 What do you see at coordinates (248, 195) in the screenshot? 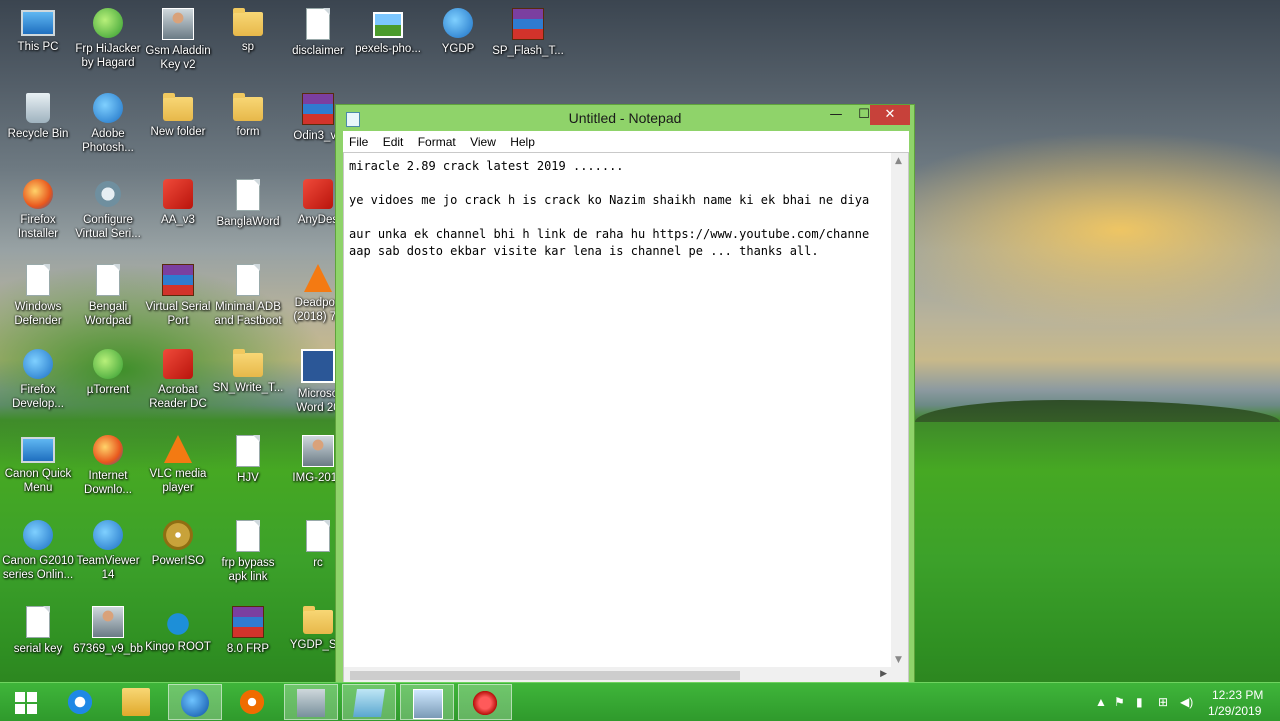
I see `banglaword-icon` at bounding box center [248, 195].